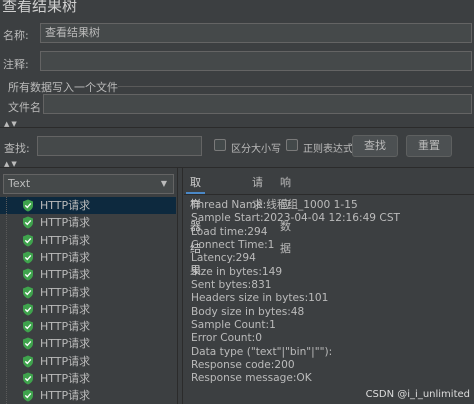  What do you see at coordinates (231, 285) in the screenshot?
I see `result-line: Sent bytes:831` at bounding box center [231, 285].